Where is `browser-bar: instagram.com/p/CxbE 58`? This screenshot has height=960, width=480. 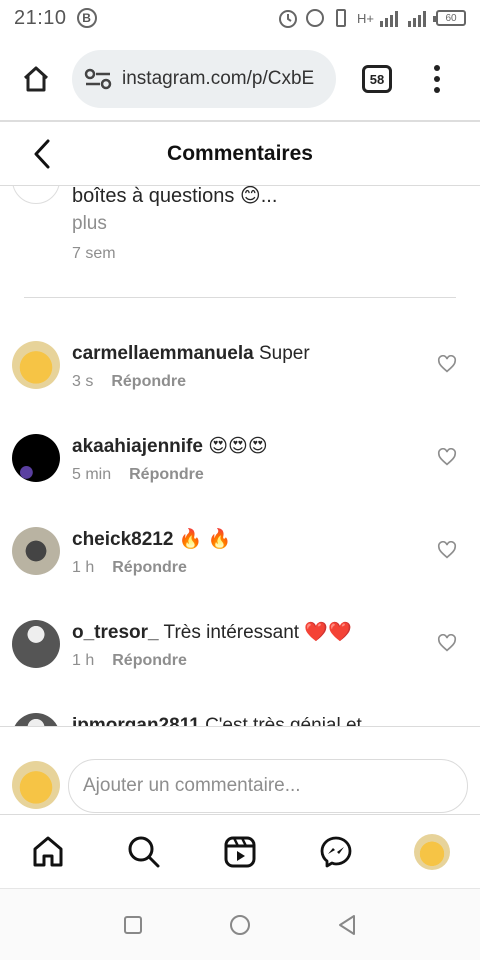 browser-bar: instagram.com/p/CxbE 58 is located at coordinates (240, 79).